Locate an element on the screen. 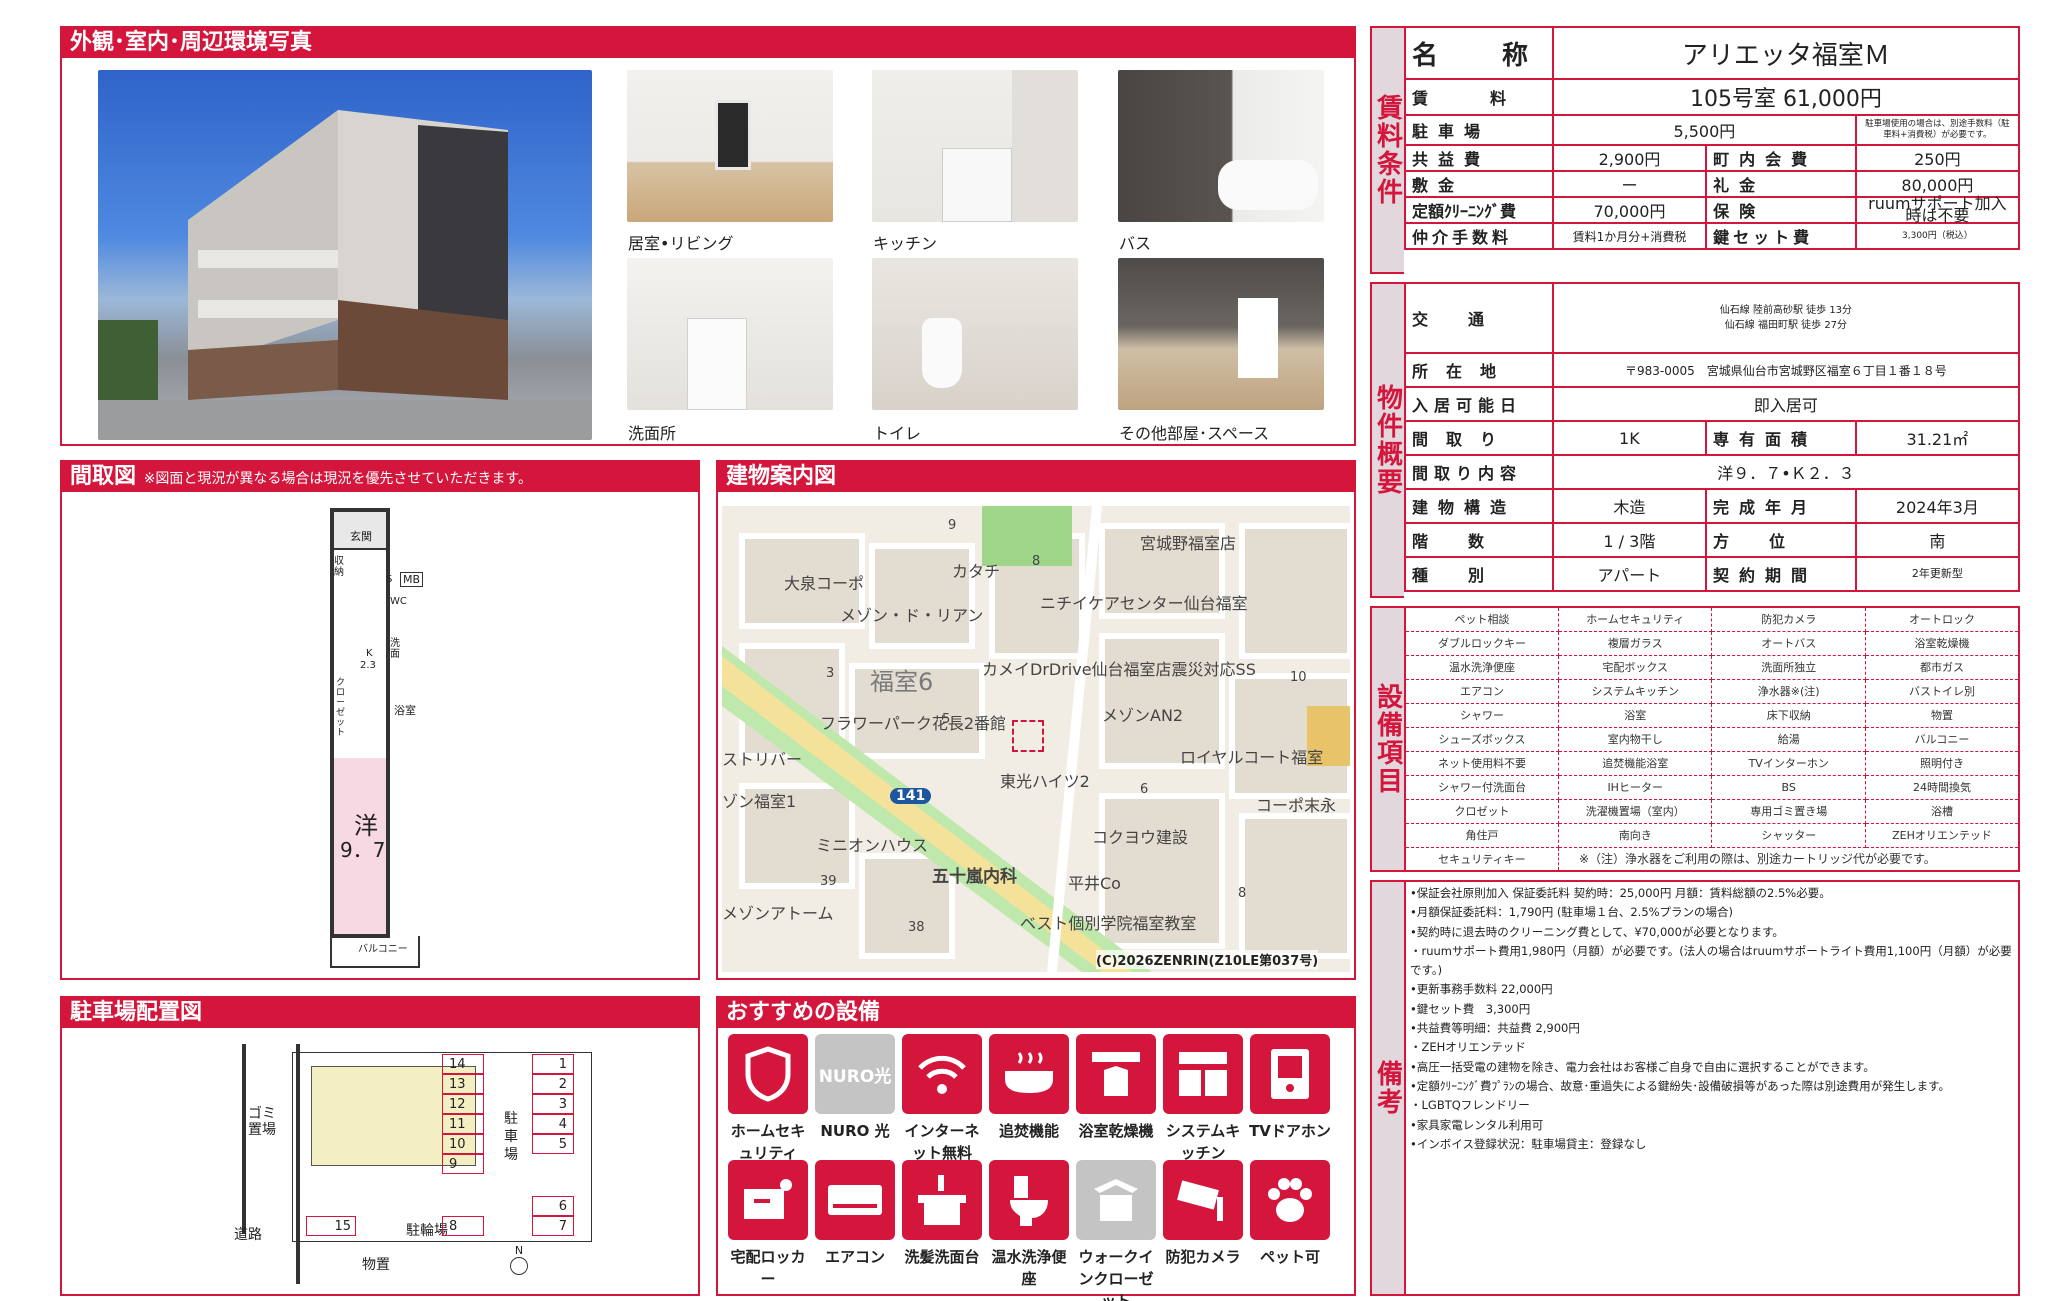 This screenshot has width=2056, height=1301. facility-item: シャッター is located at coordinates (1788, 835).